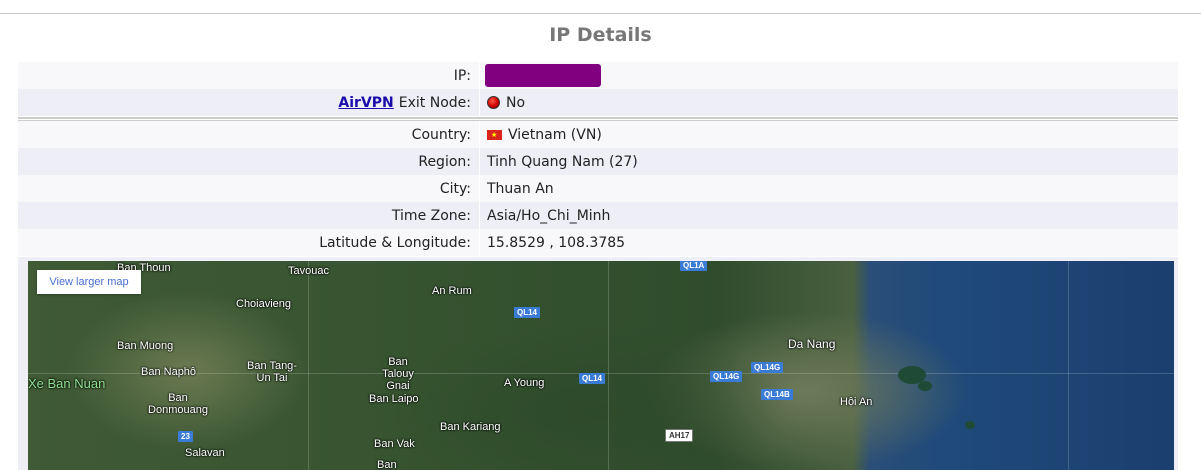  Describe the element at coordinates (562, 161) in the screenshot. I see `region-value: Tinh Quang Nam (27)` at that location.